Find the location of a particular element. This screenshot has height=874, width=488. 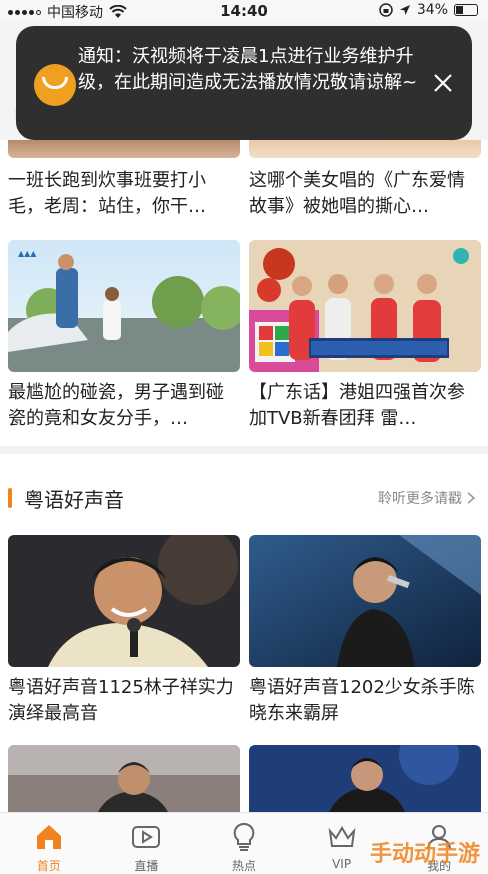

status-right: 34% is located at coordinates (428, 10).